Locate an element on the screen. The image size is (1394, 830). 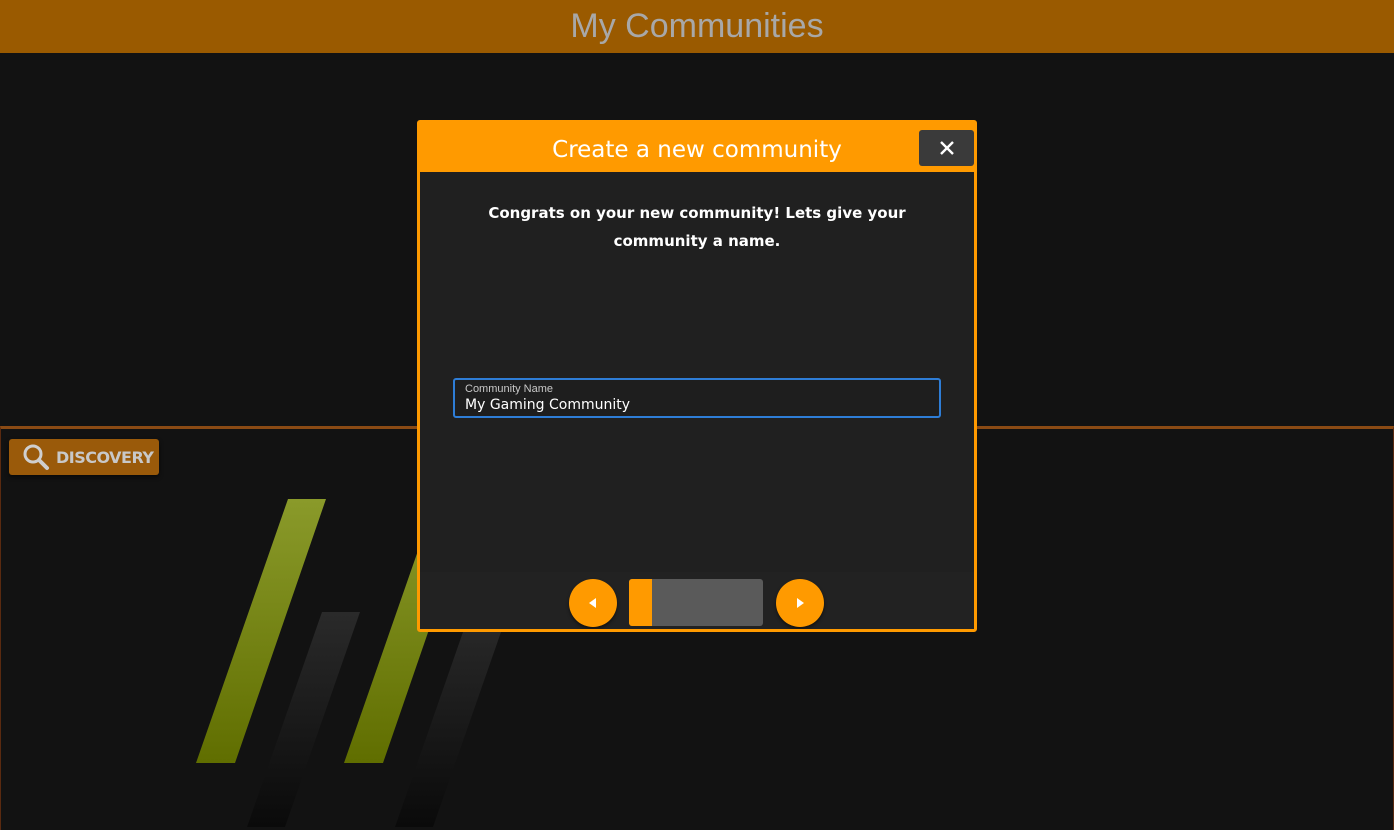
next-step-button is located at coordinates (800, 603).